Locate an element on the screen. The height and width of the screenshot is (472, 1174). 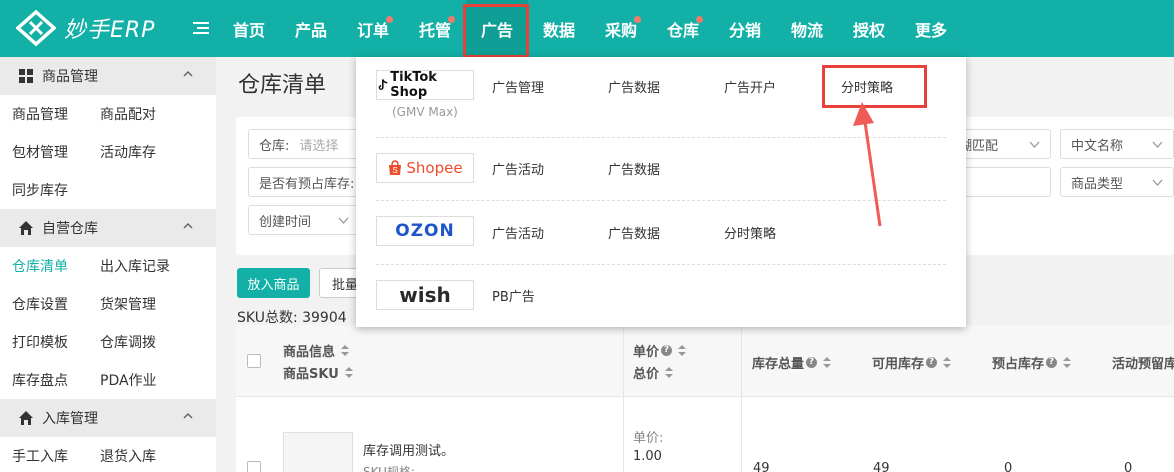
sidebar-group-product-mgmt: 商品管理 is located at coordinates (108, 76).